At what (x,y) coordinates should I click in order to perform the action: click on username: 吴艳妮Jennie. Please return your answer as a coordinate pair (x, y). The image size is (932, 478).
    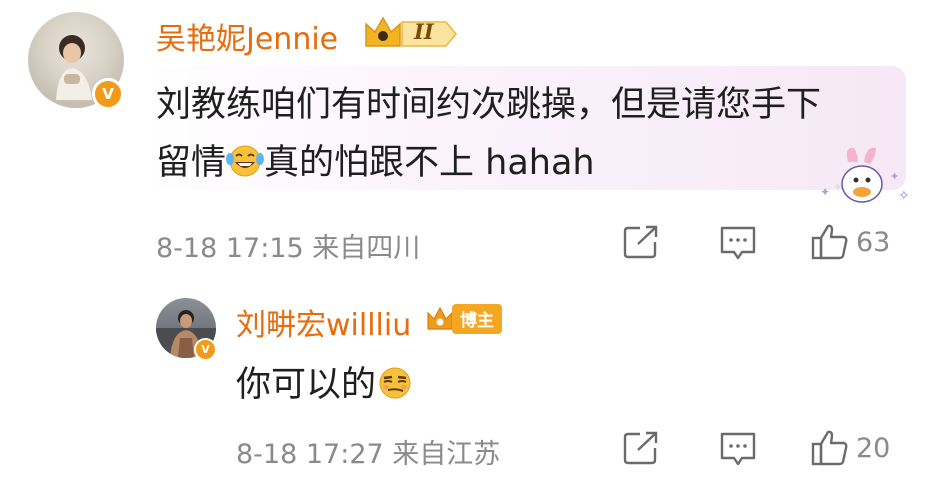
    Looking at the image, I should click on (247, 36).